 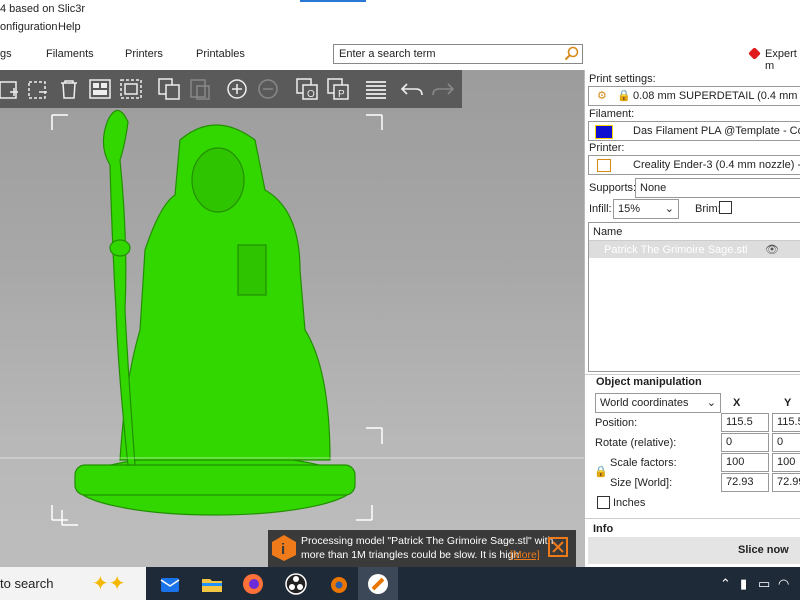 What do you see at coordinates (653, 188) in the screenshot?
I see `supports-value: None` at bounding box center [653, 188].